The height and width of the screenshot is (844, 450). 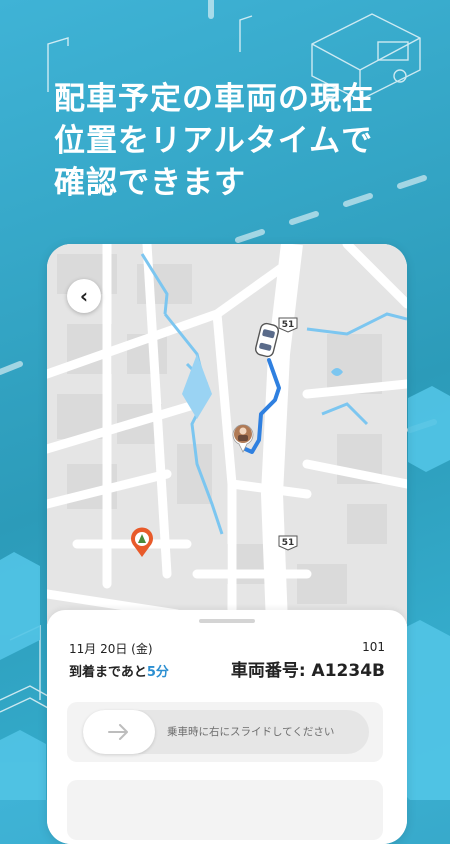 I want to click on eta-prefix: 到着まであと, so click(x=108, y=672).